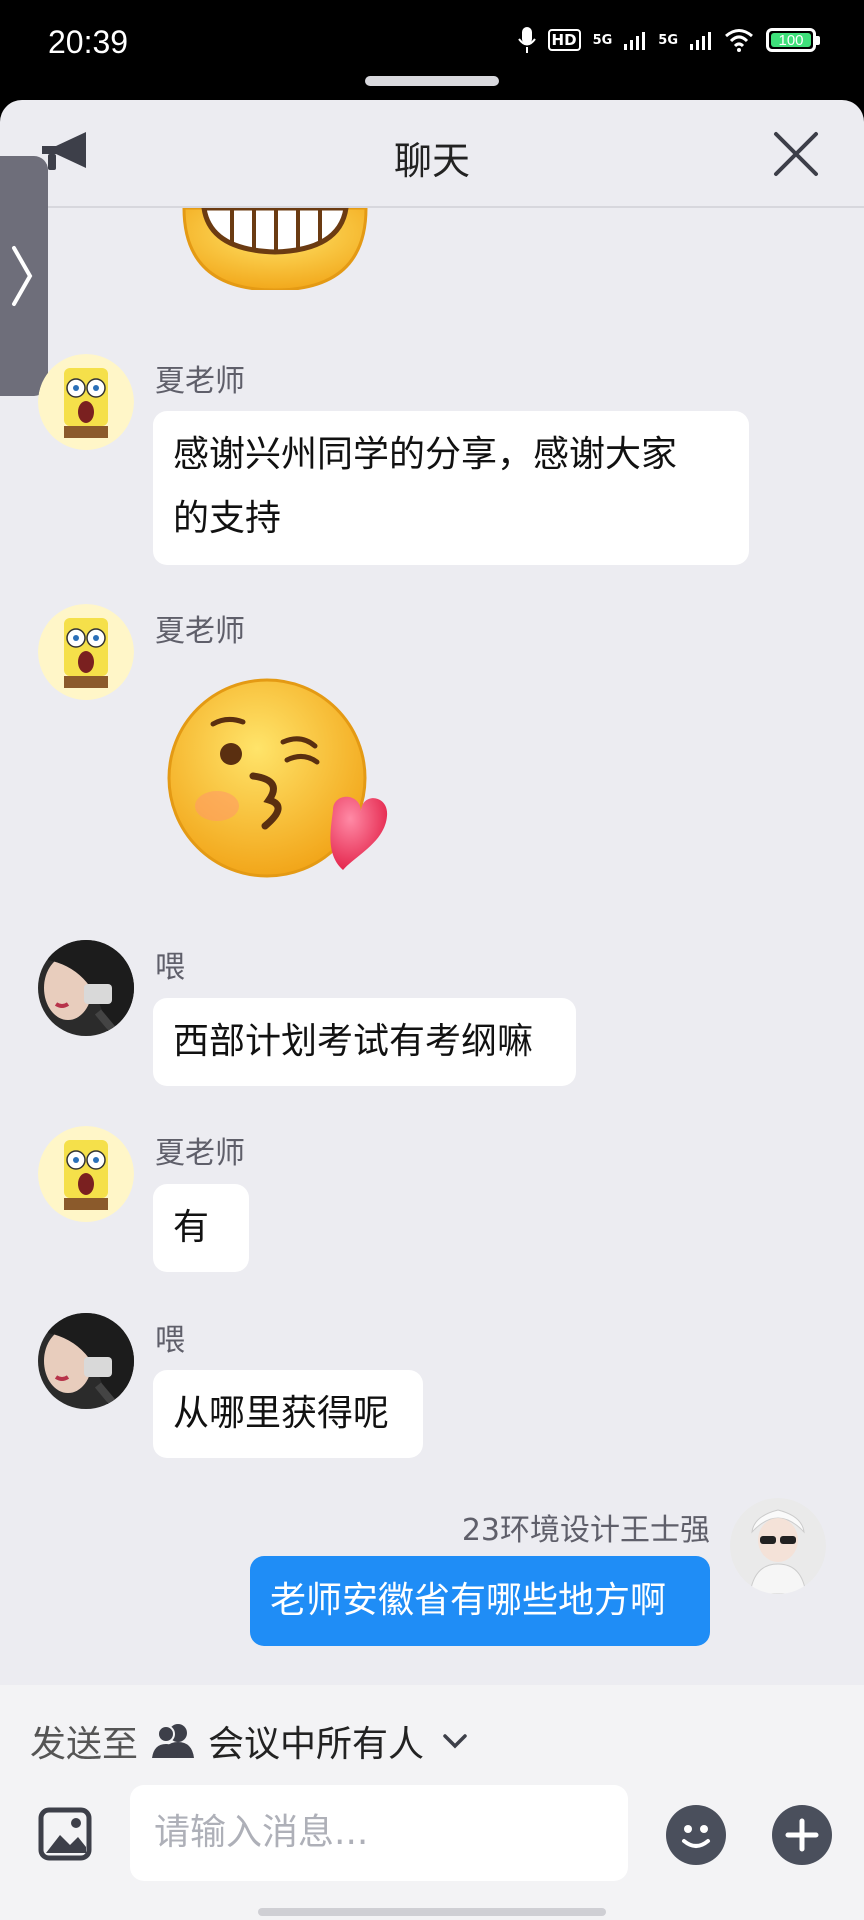  What do you see at coordinates (778, 1546) in the screenshot?
I see `avatar-self` at bounding box center [778, 1546].